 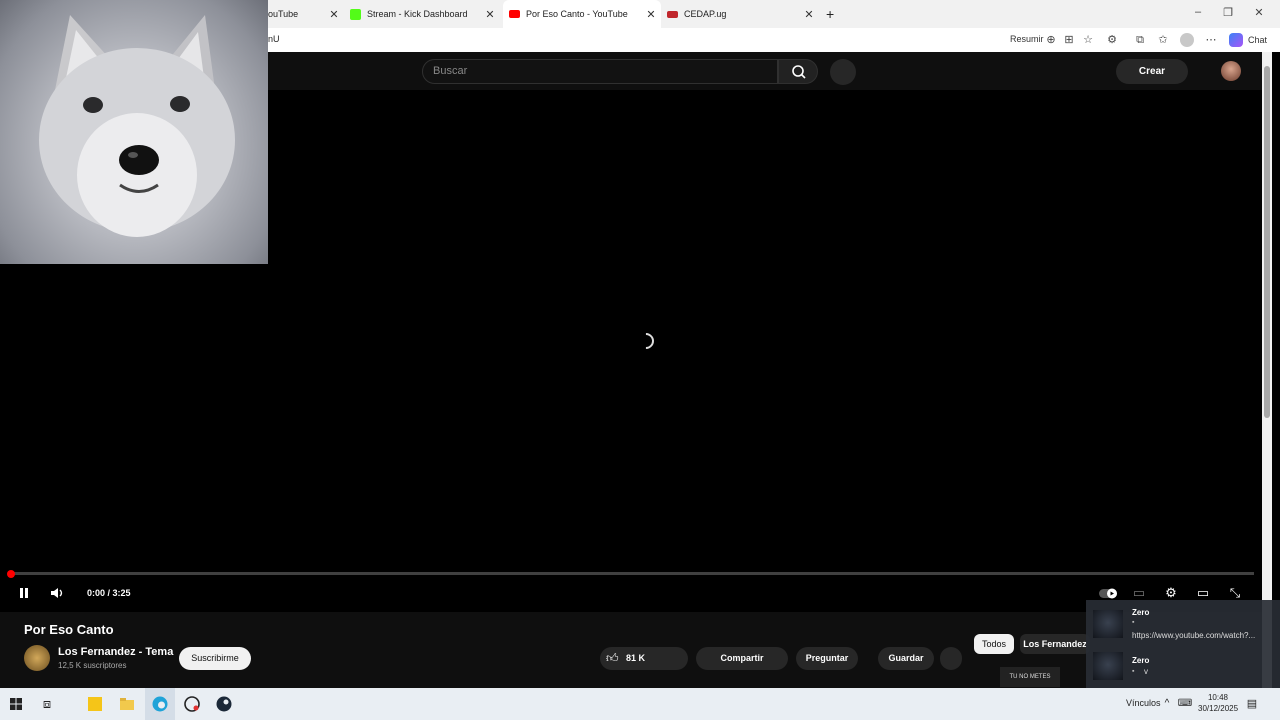 I want to click on more-actions-button, so click(x=951, y=658).